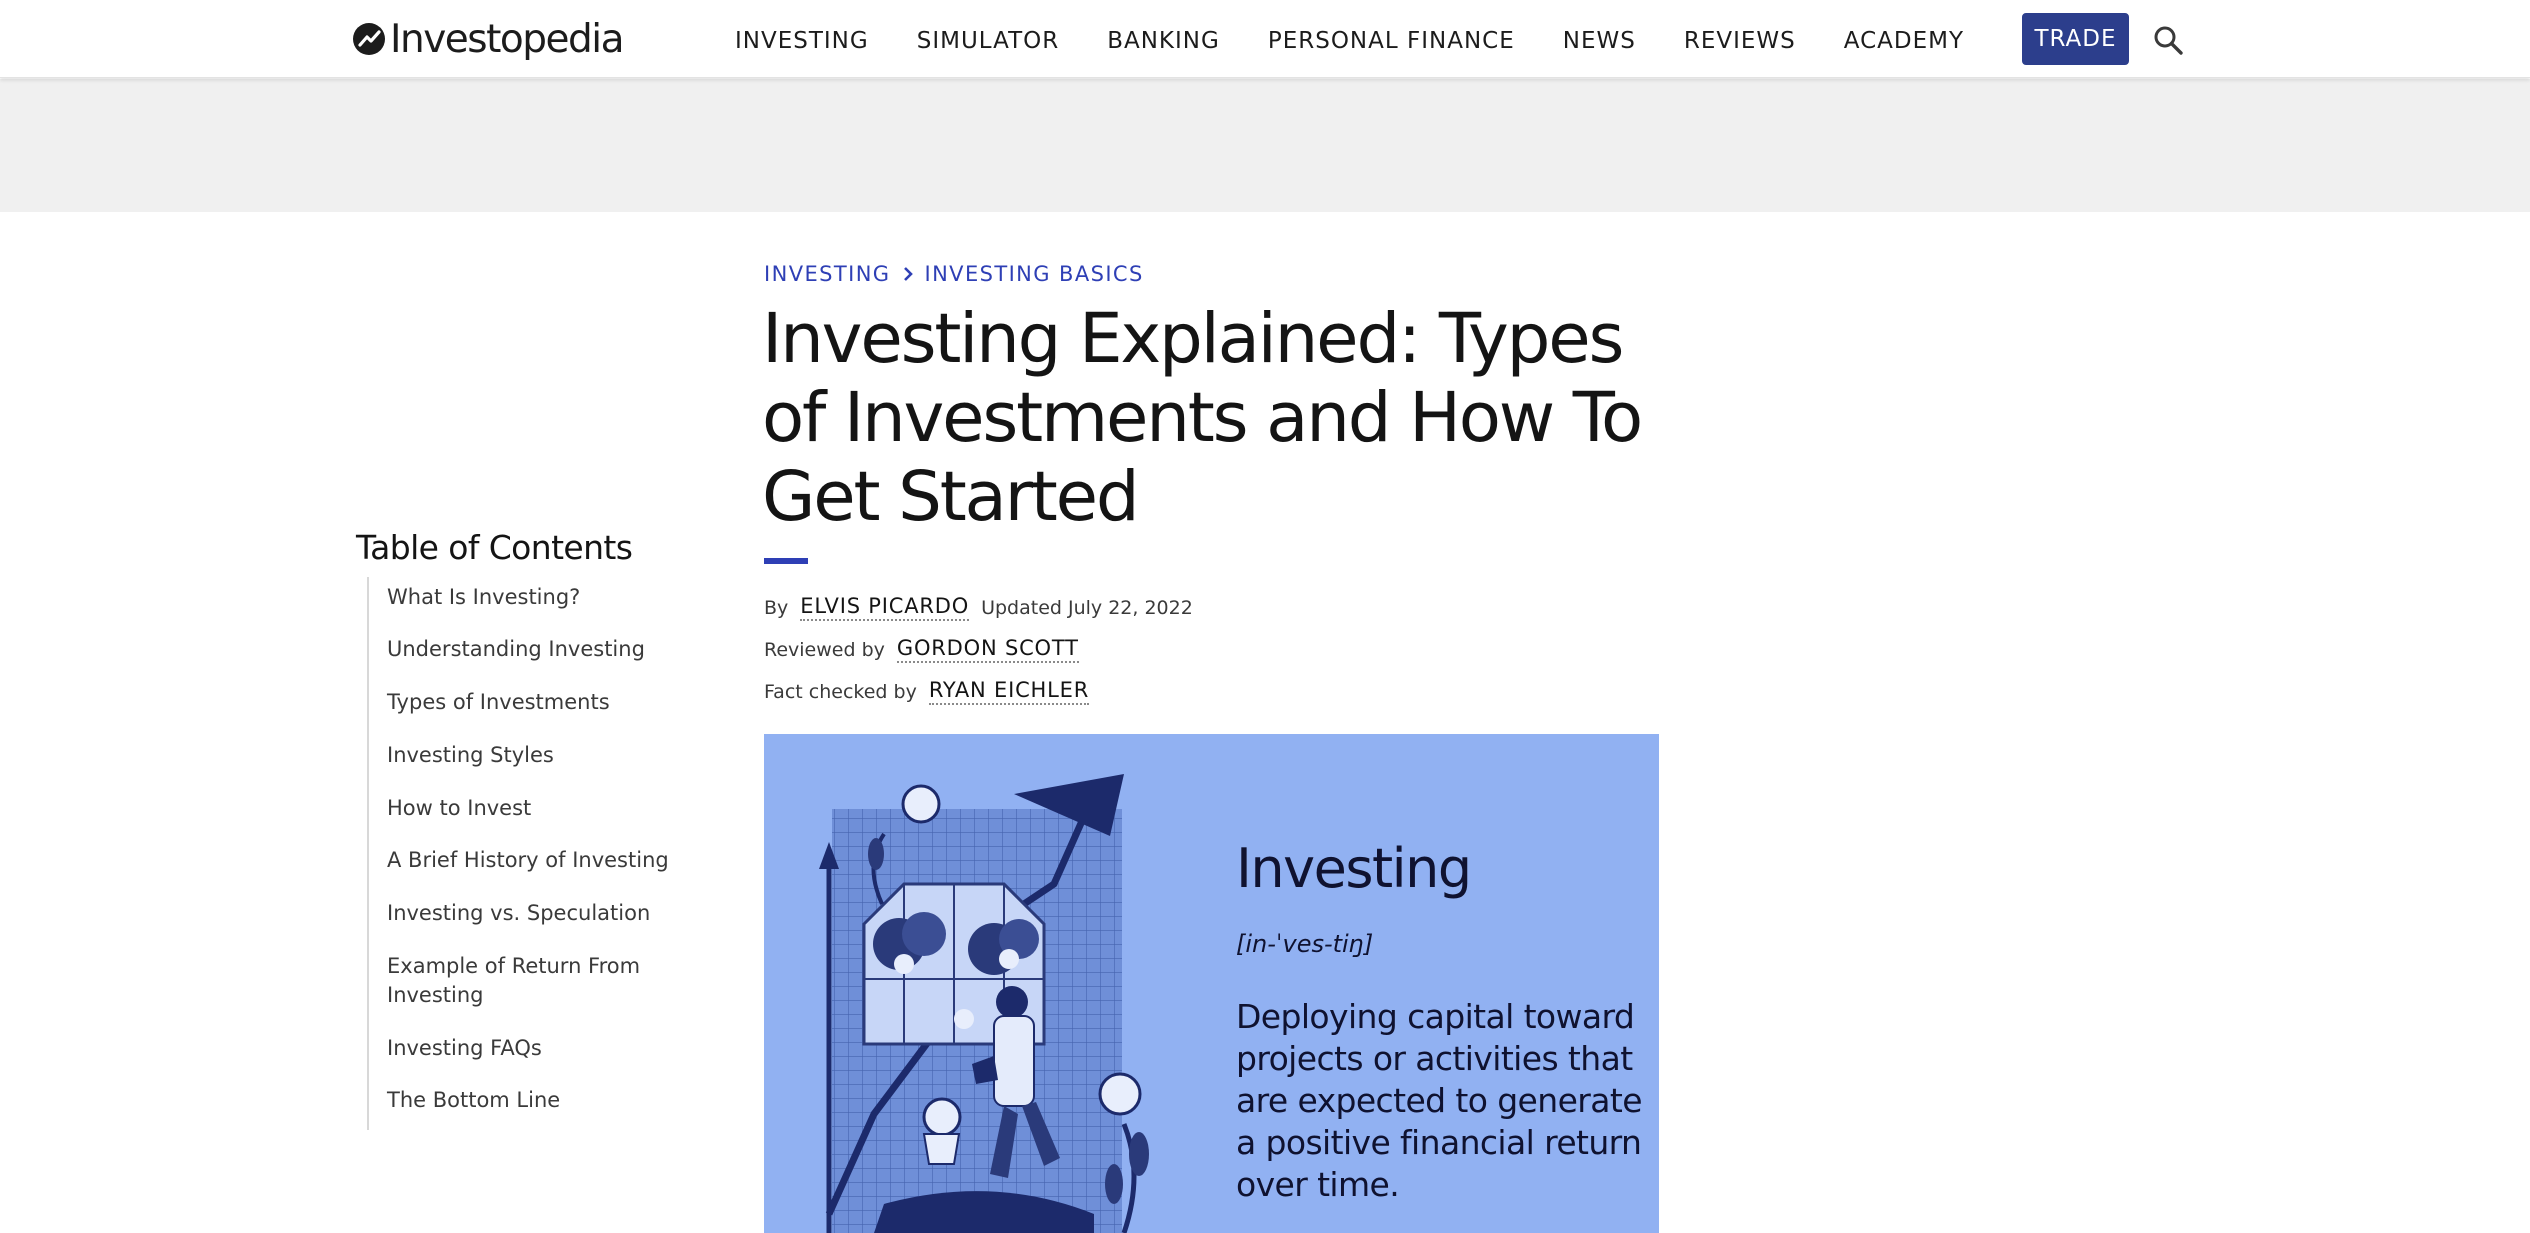 The image size is (2530, 1233). What do you see at coordinates (987, 649) in the screenshot?
I see `reviewer-link: GORDON SCOTT` at bounding box center [987, 649].